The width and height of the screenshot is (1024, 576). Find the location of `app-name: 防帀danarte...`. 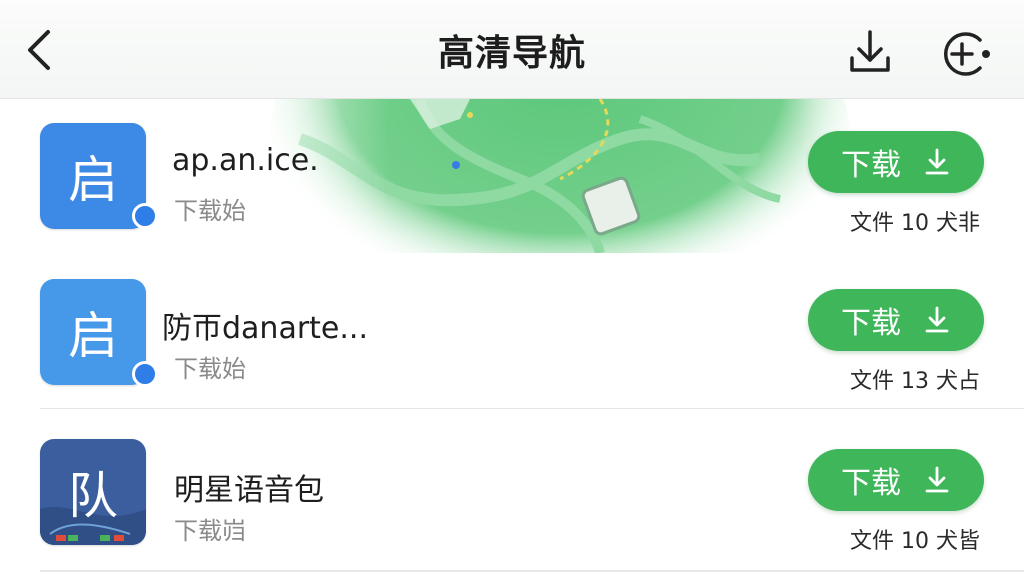

app-name: 防帀danarte... is located at coordinates (265, 328).